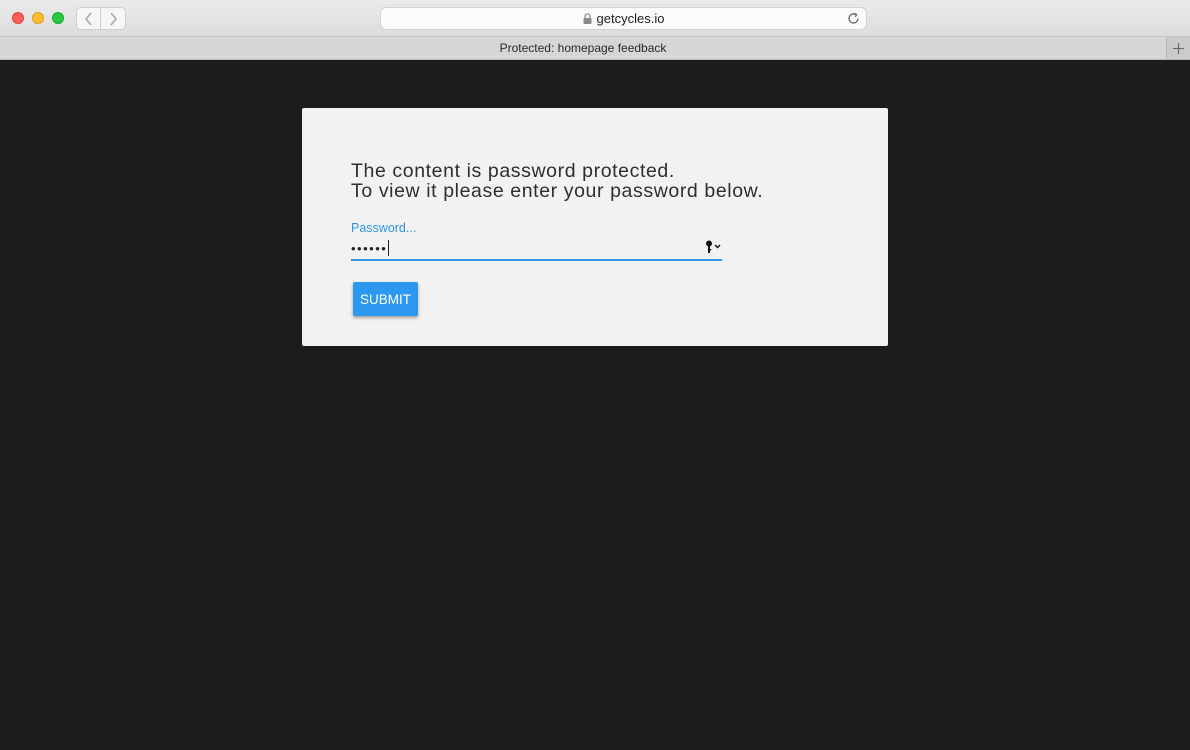  What do you see at coordinates (389, 248) in the screenshot?
I see `text-caret` at bounding box center [389, 248].